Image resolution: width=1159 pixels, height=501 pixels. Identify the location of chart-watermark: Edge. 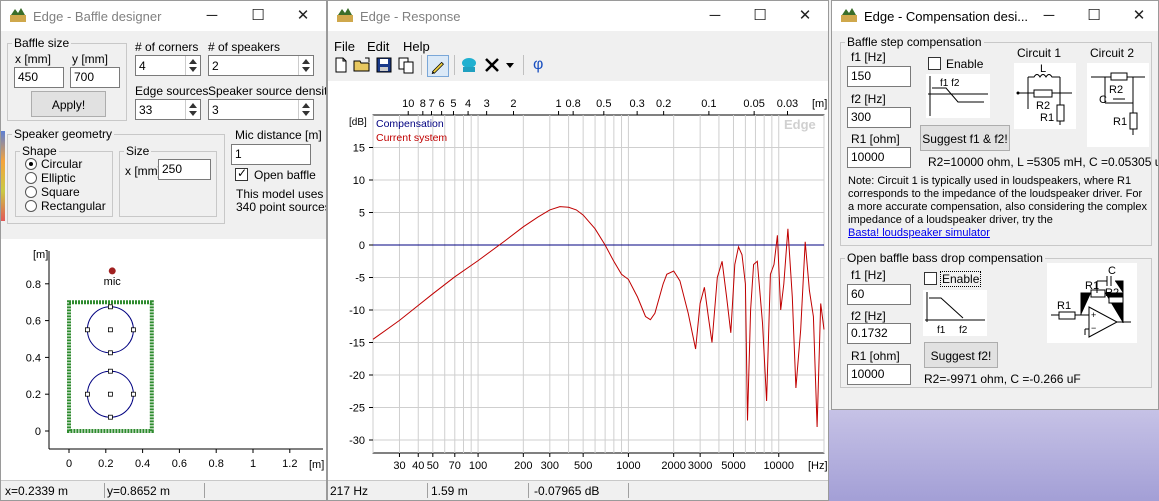
(800, 124).